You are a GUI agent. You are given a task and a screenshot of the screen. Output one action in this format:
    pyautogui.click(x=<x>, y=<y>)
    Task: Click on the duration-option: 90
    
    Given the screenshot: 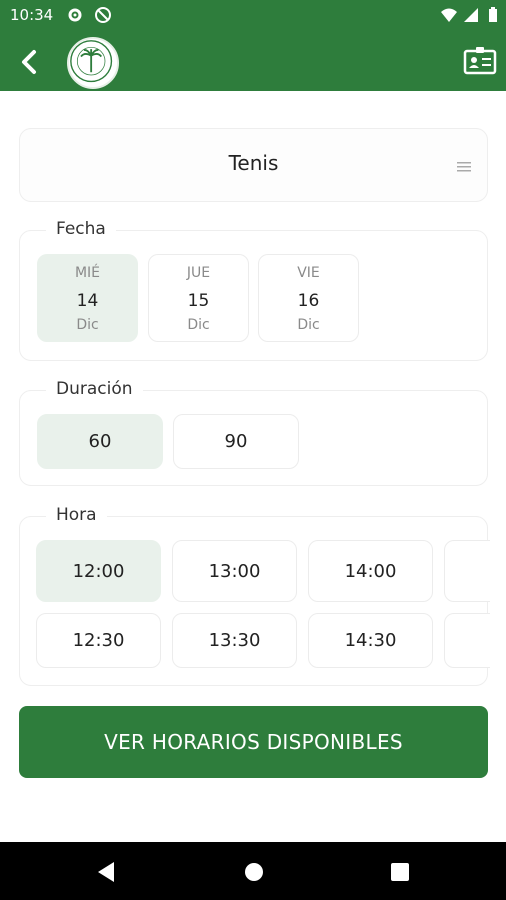 What is the action you would take?
    pyautogui.click(x=236, y=441)
    